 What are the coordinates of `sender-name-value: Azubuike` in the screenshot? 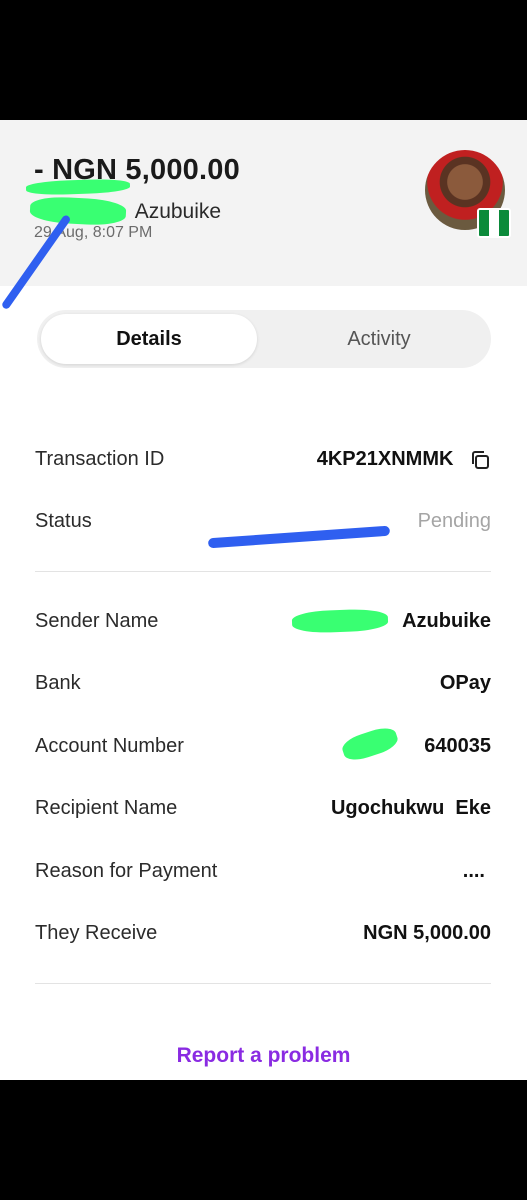 It's located at (446, 621).